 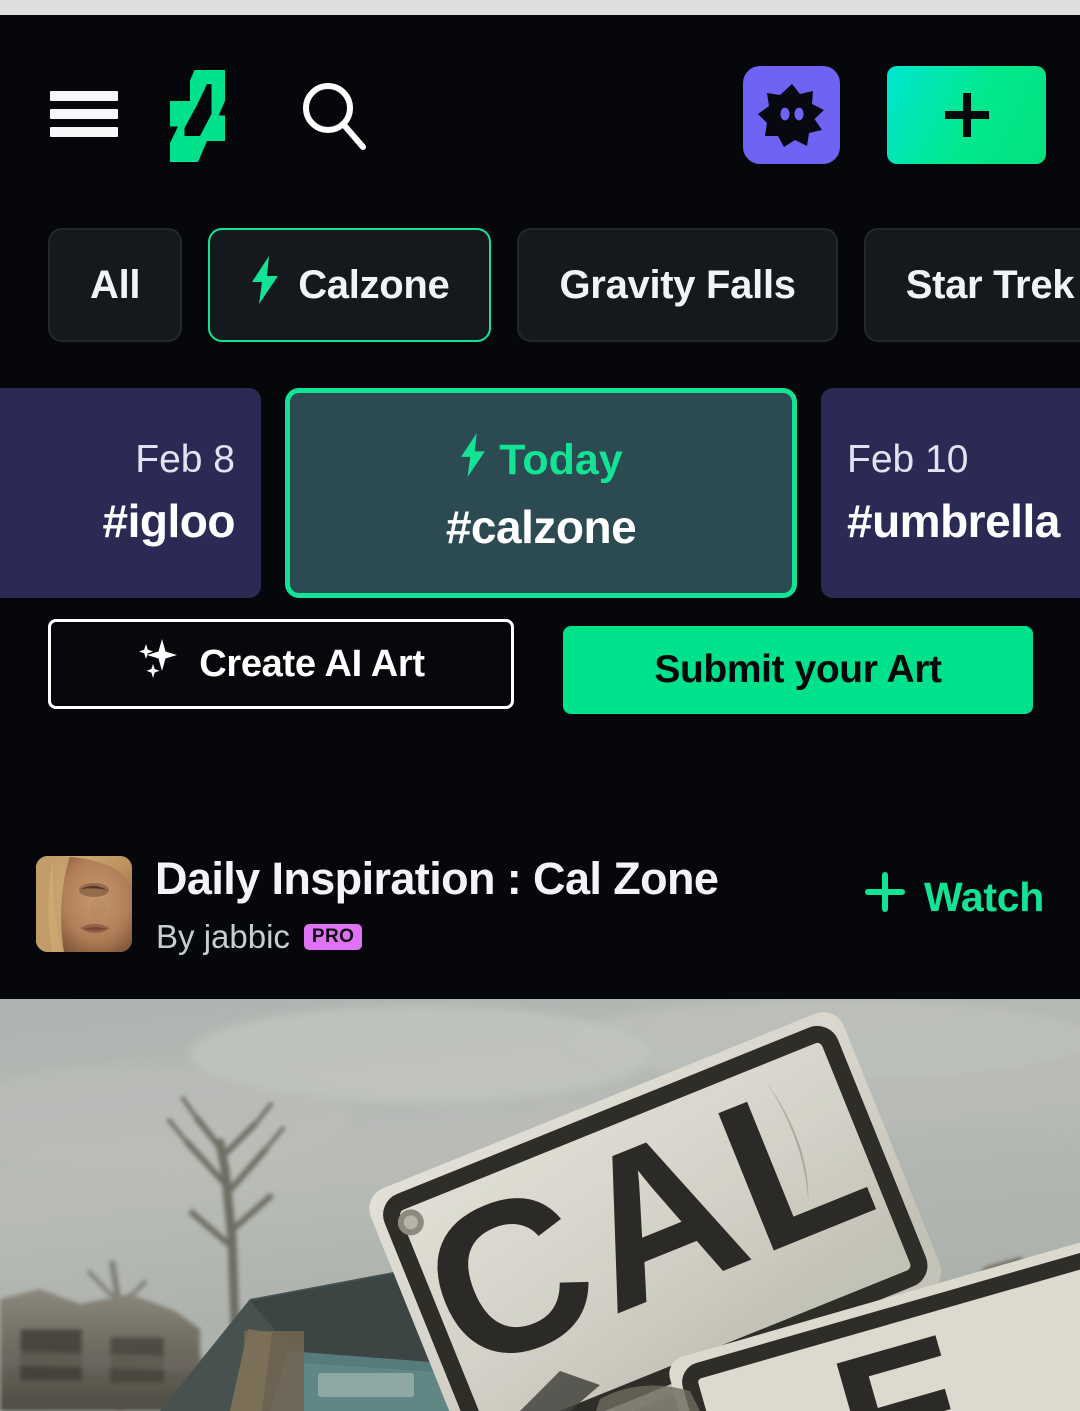 I want to click on author-label: By jabbic, so click(x=223, y=937).